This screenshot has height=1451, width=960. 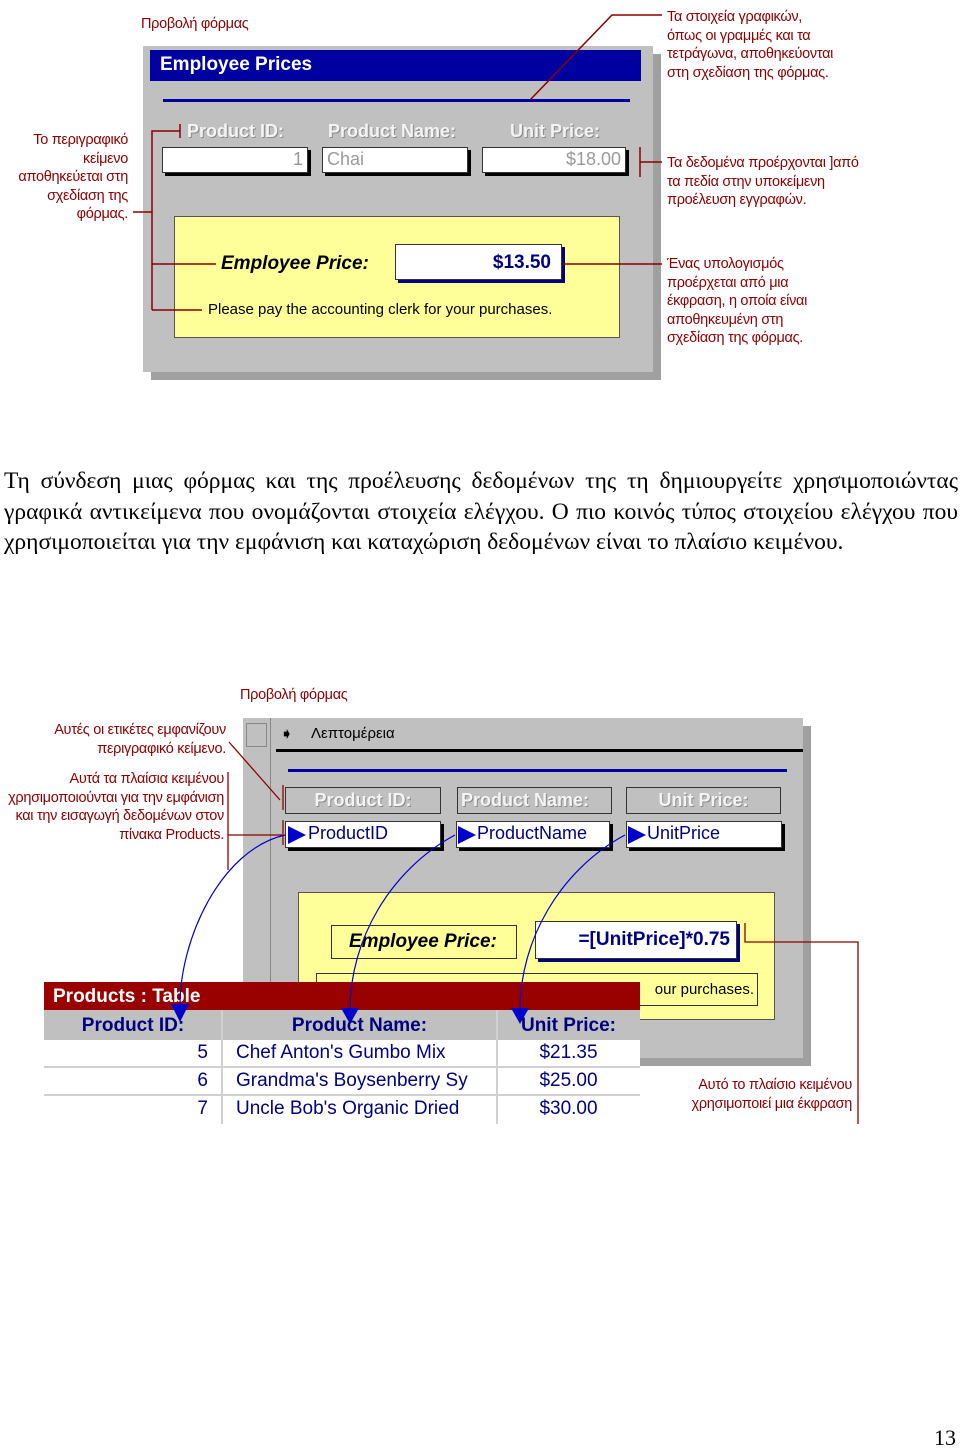 I want to click on page-number: 13, so click(x=945, y=1437).